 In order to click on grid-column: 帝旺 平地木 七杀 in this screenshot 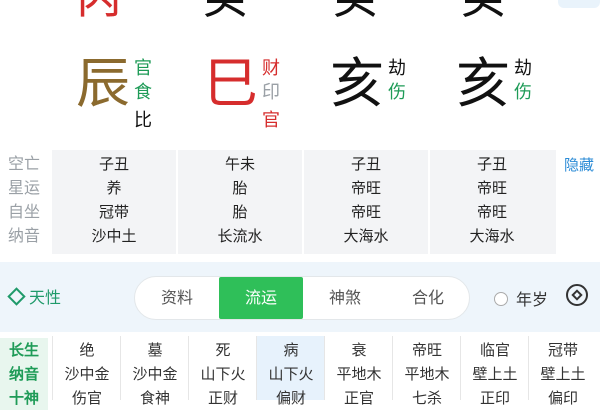, I will do `click(426, 371)`.